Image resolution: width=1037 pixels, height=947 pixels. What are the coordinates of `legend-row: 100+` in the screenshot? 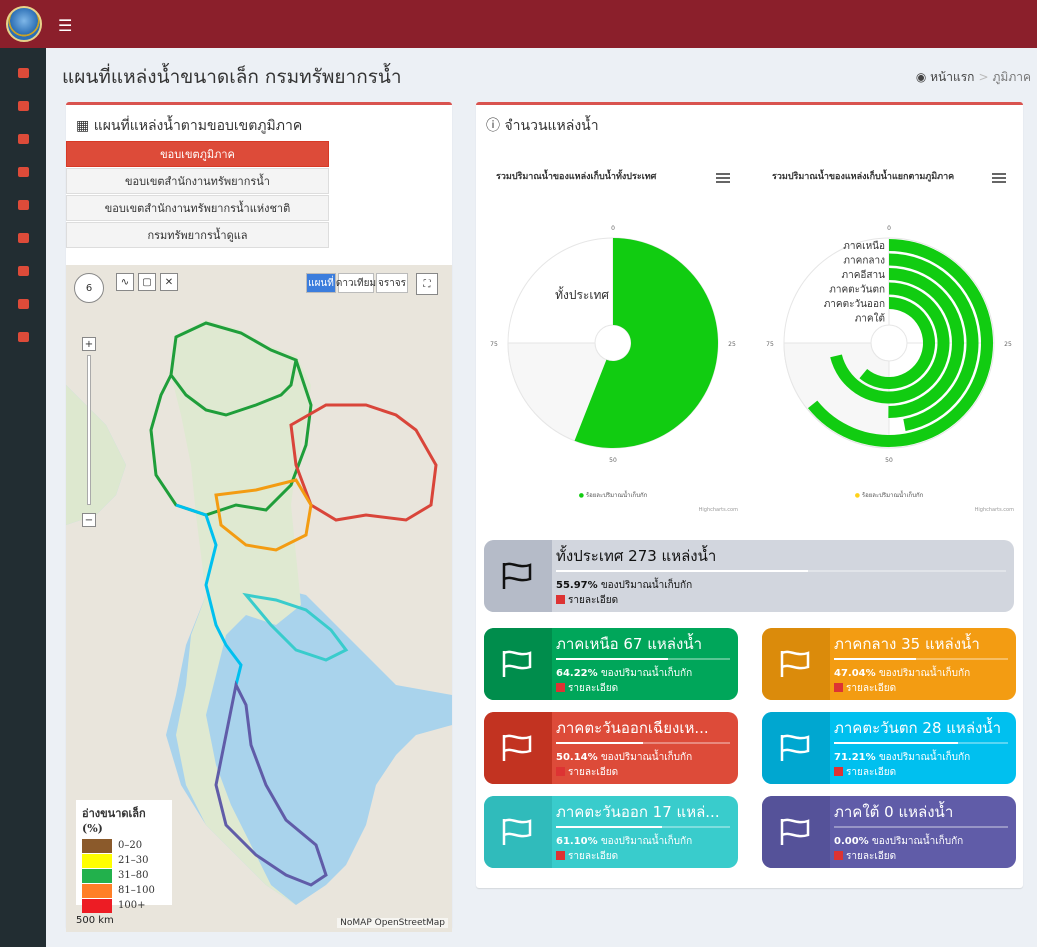 It's located at (124, 905).